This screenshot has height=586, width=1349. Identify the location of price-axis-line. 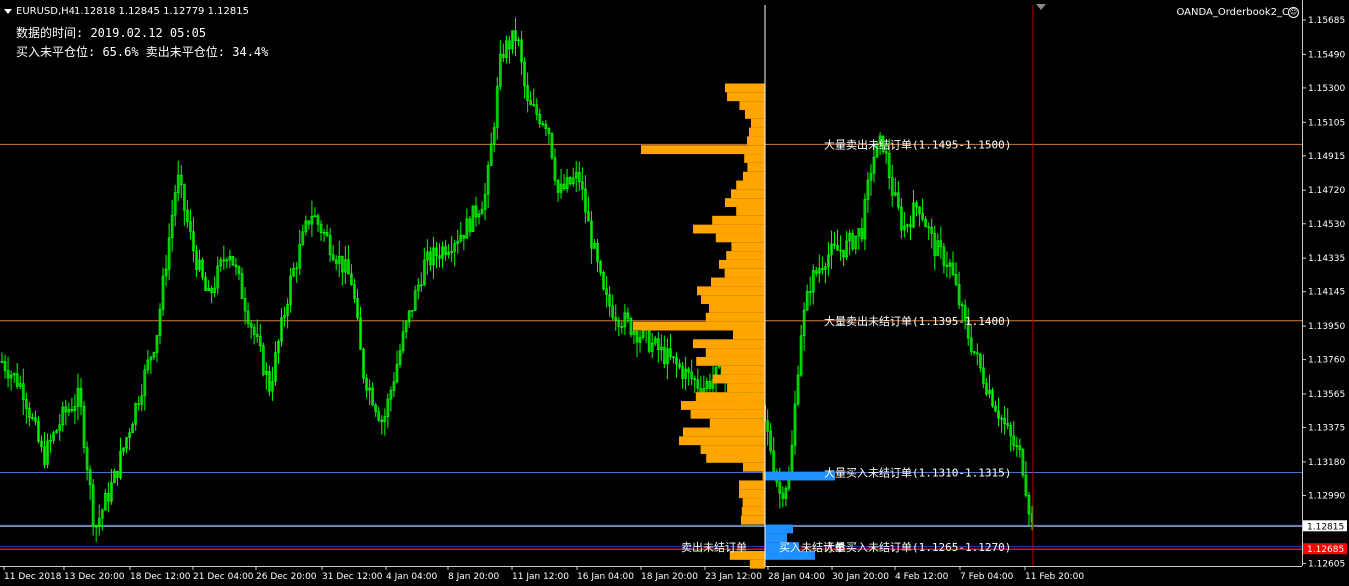
(1302, 283).